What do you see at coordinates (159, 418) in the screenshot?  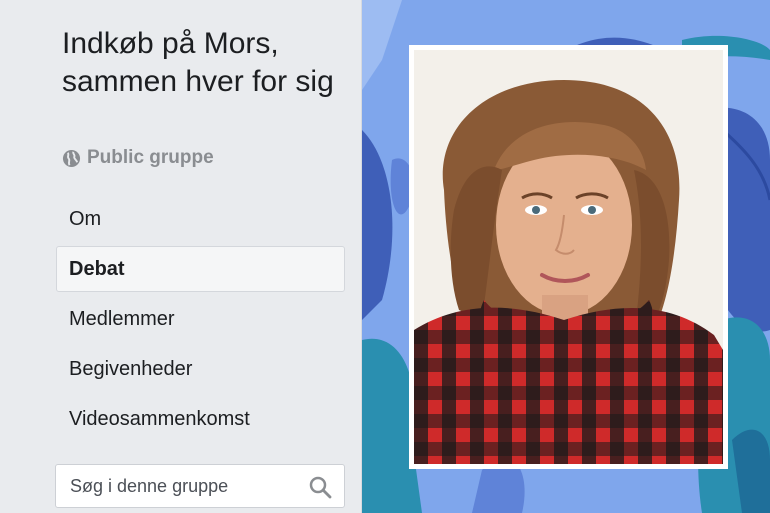 I see `nav-item-label: Videosammenkomst` at bounding box center [159, 418].